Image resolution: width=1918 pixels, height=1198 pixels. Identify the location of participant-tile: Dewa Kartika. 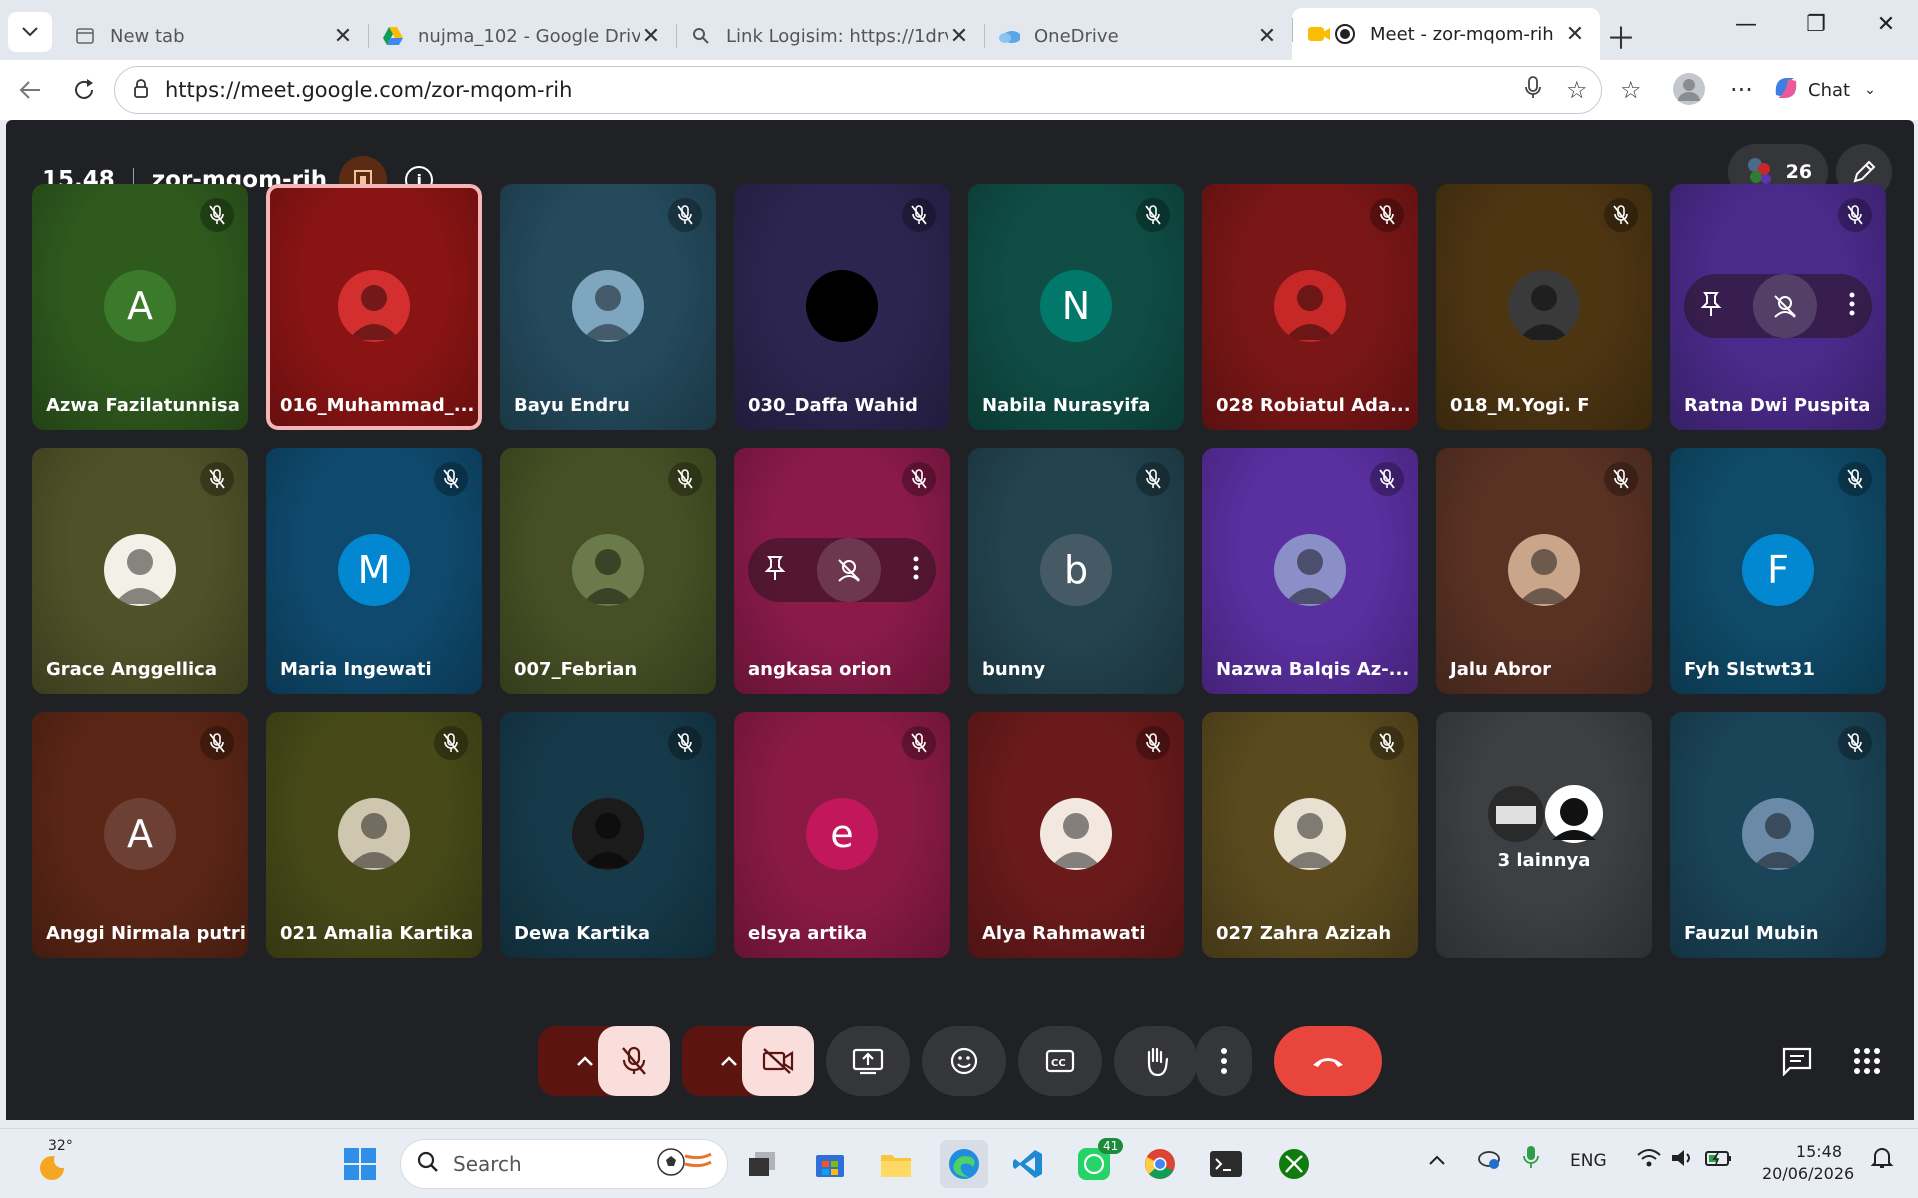
(608, 835).